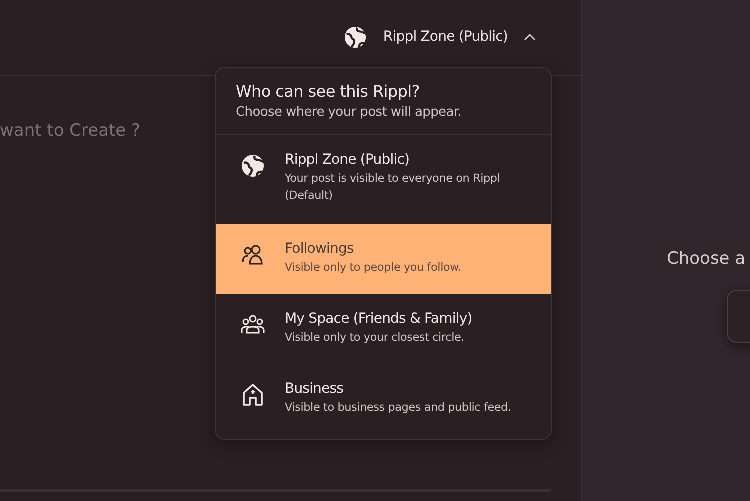 The height and width of the screenshot is (501, 750). I want to click on dropdown-subtitle: Choose where your post will appear., so click(349, 112).